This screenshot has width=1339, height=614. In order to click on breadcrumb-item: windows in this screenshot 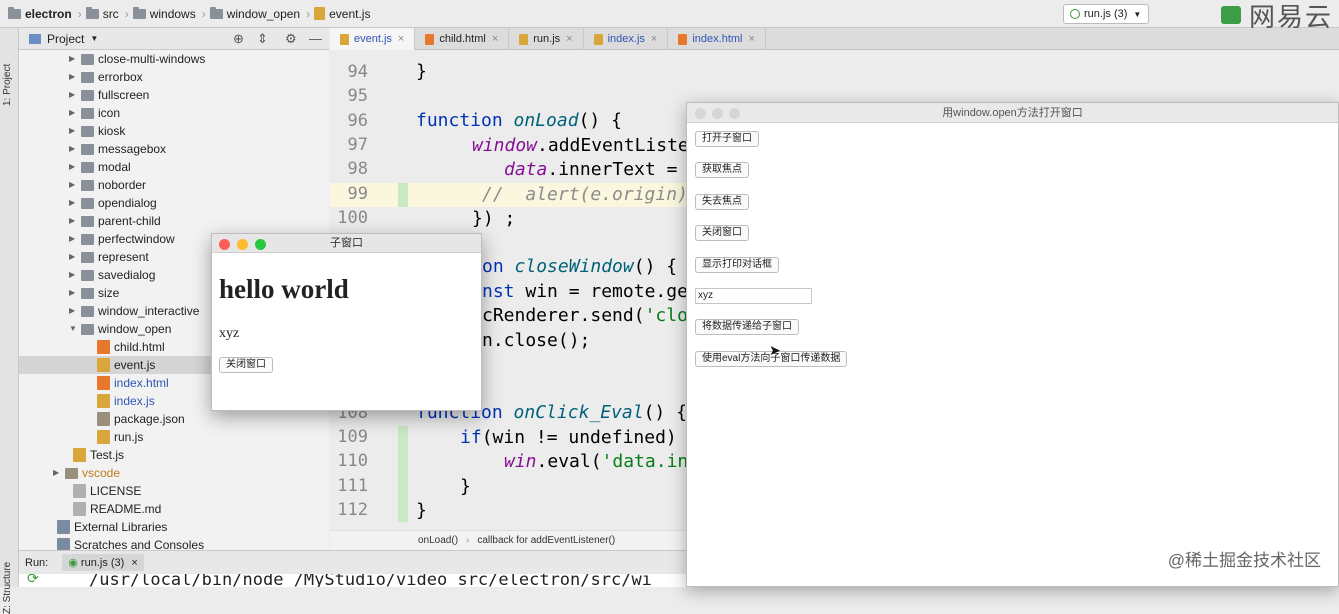, I will do `click(164, 13)`.